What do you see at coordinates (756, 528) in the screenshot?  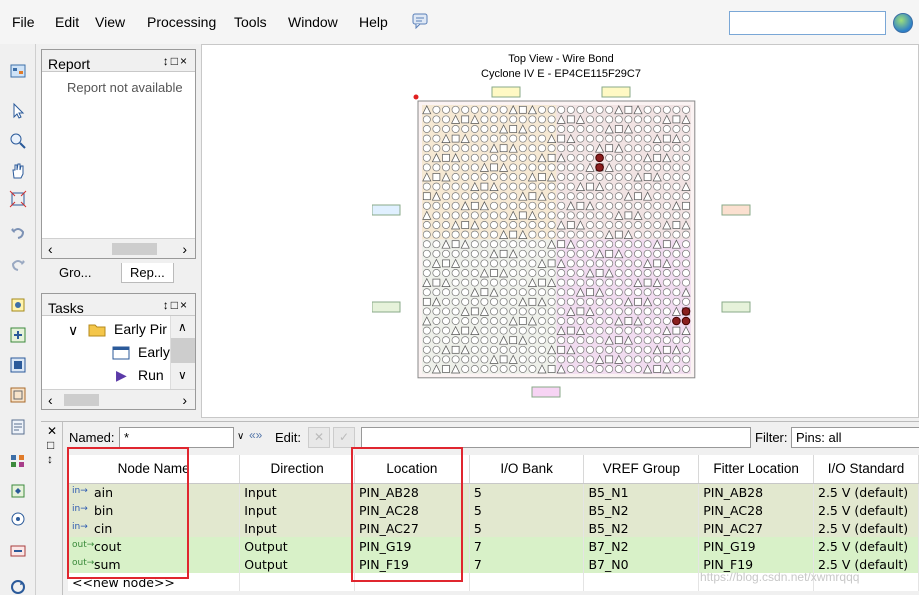 I see `fitter-location-cell: PIN_AC27` at bounding box center [756, 528].